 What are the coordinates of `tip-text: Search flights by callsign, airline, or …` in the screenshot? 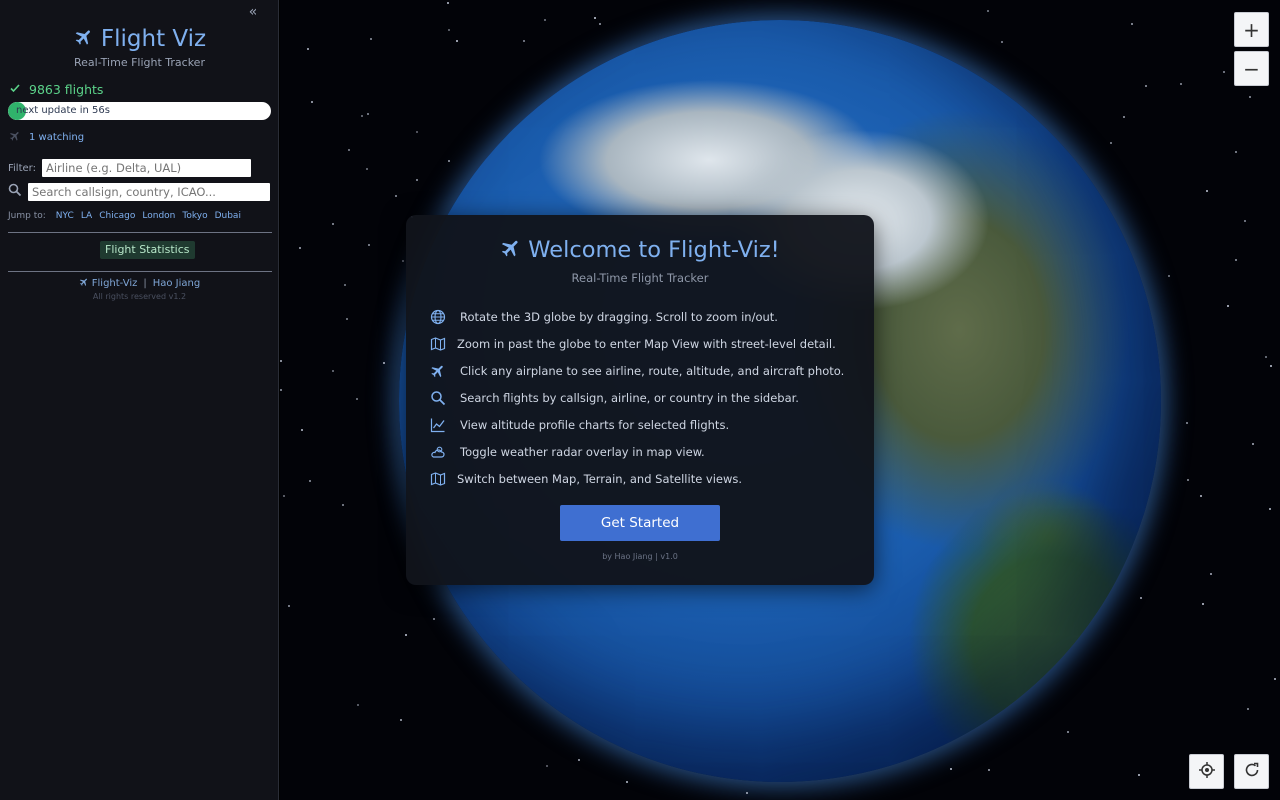 It's located at (629, 397).